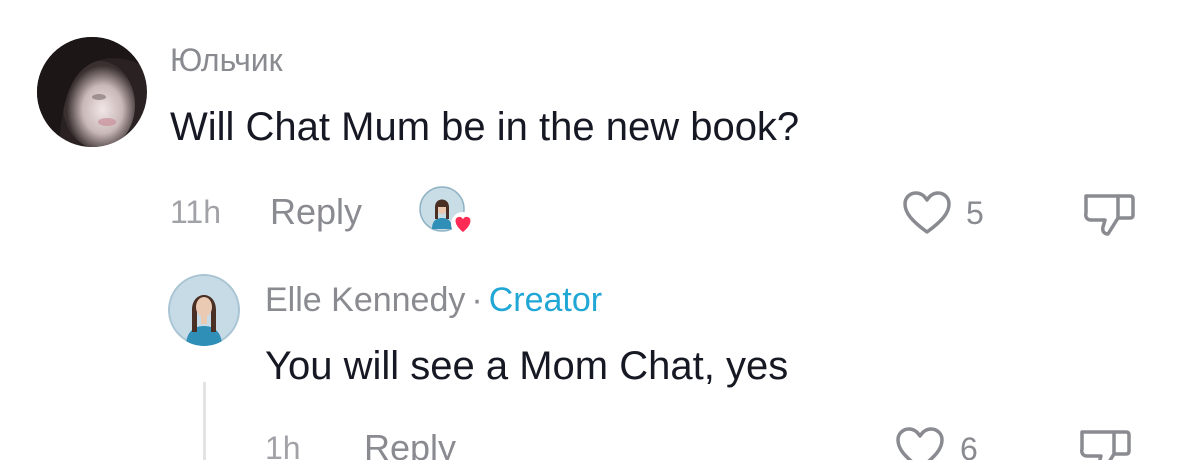  Describe the element at coordinates (447, 212) in the screenshot. I see `creator-liked-badge` at that location.